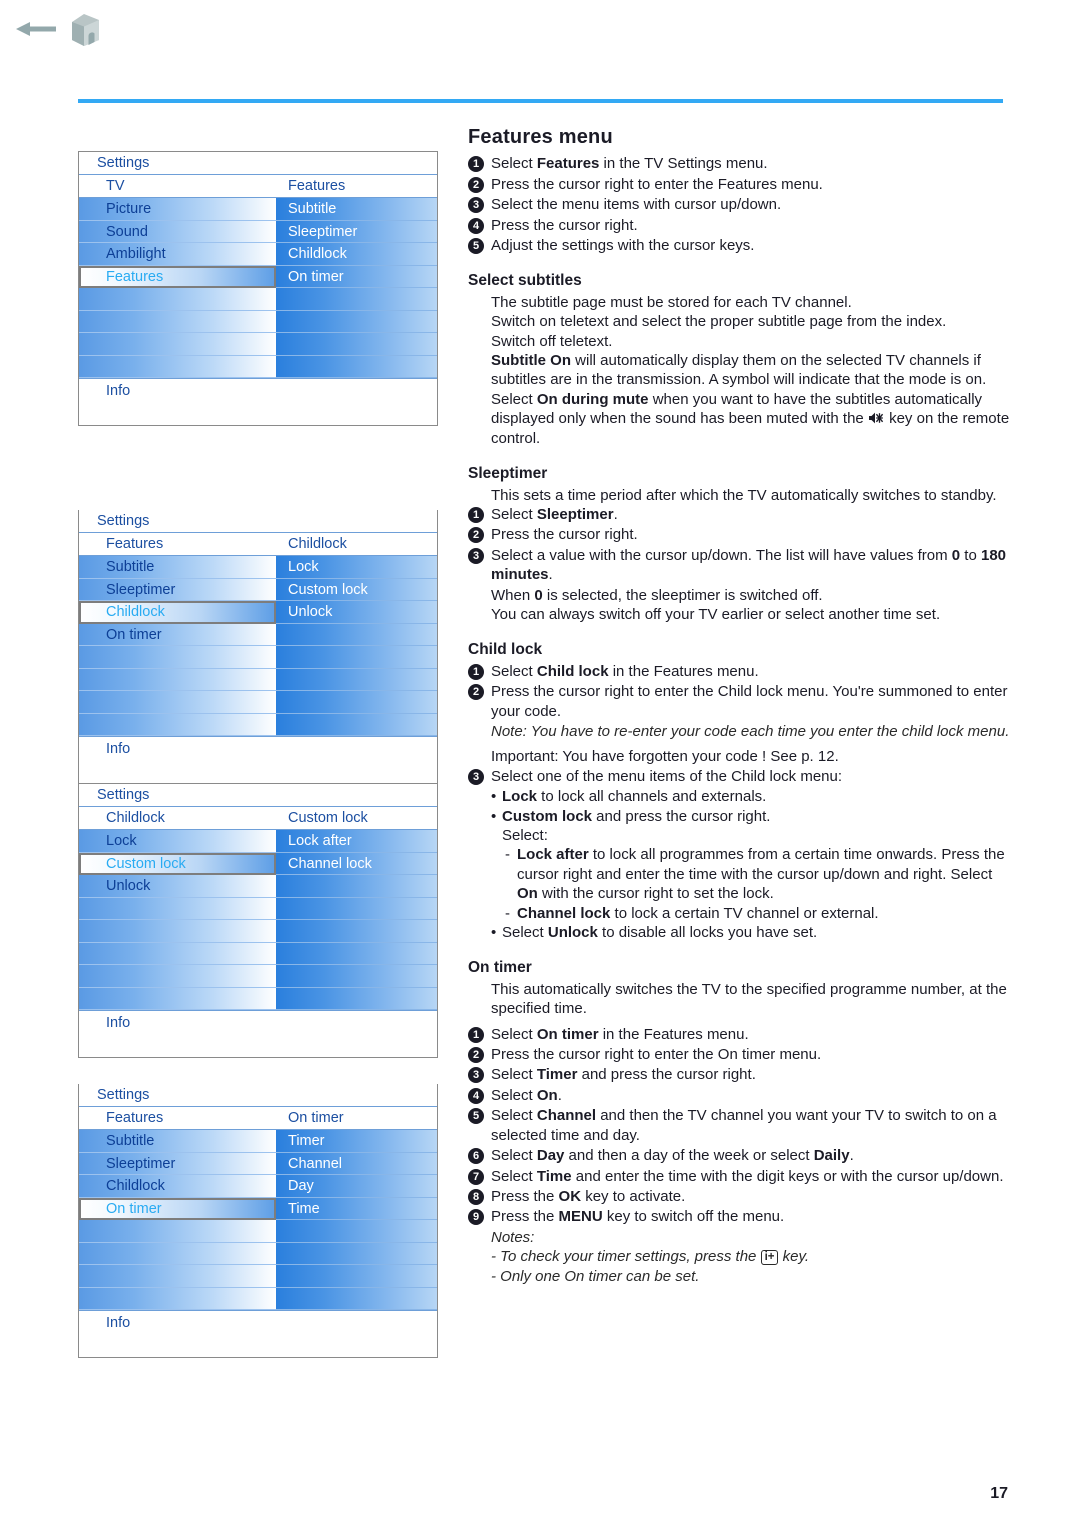 The height and width of the screenshot is (1528, 1080). What do you see at coordinates (476, 555) in the screenshot?
I see `step-number-3: 3` at bounding box center [476, 555].